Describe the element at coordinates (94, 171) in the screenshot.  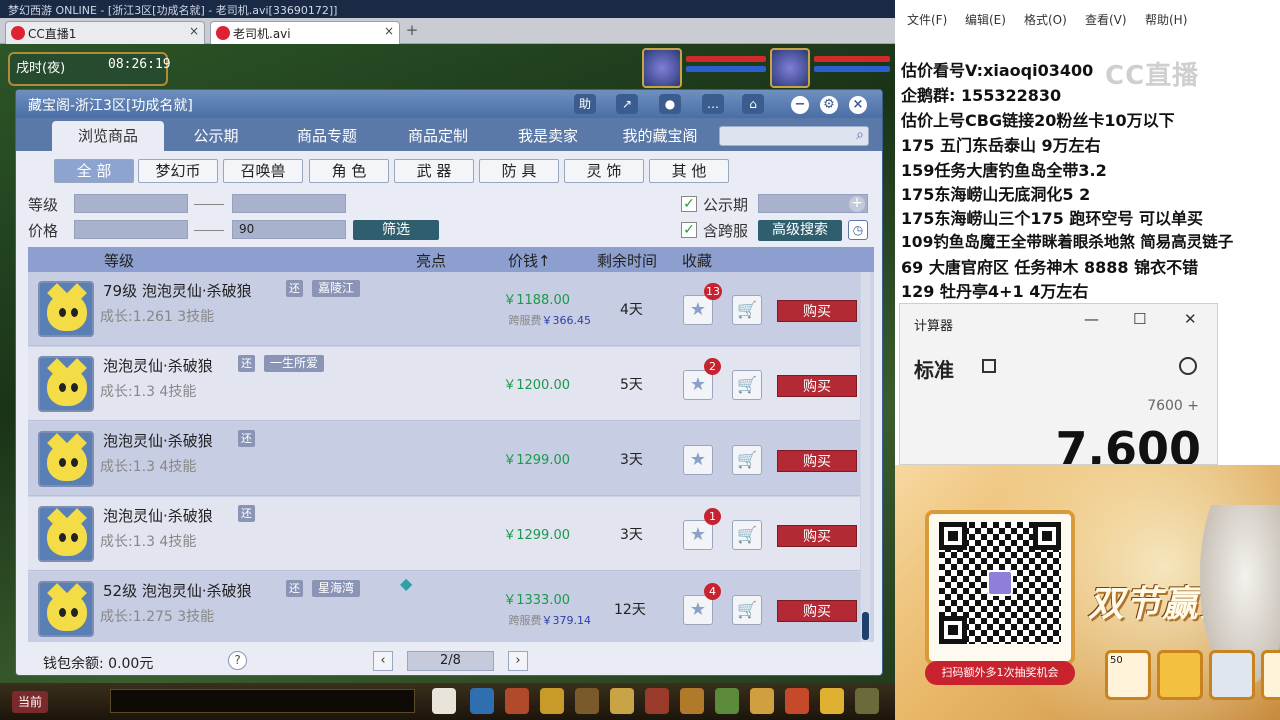
I see `category-all: 全 部` at that location.